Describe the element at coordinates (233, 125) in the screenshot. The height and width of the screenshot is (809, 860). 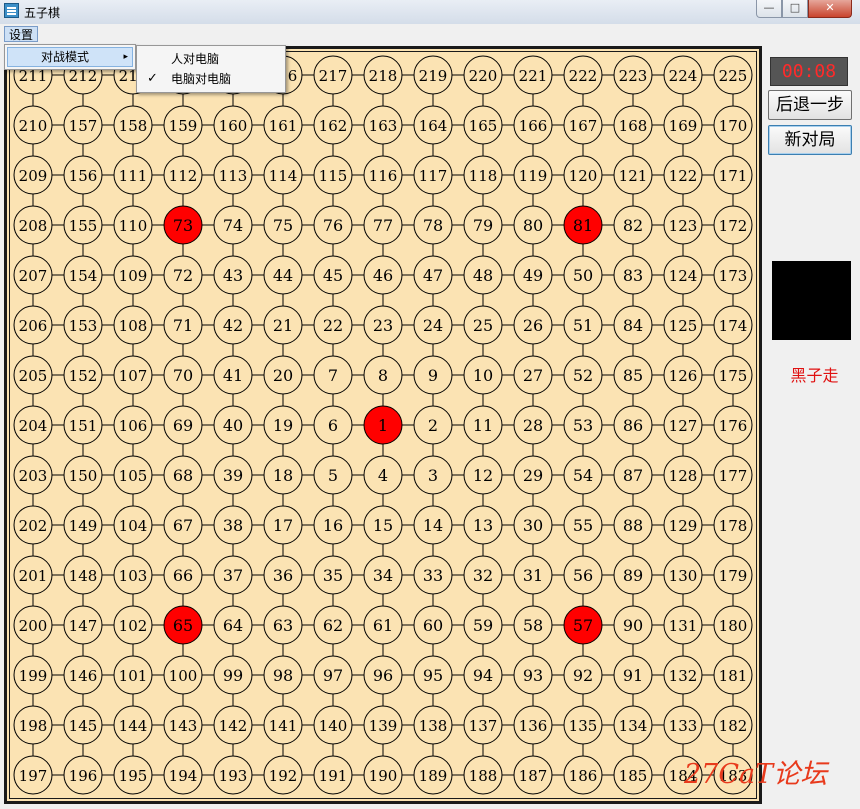
I see `board-cell: 160` at that location.